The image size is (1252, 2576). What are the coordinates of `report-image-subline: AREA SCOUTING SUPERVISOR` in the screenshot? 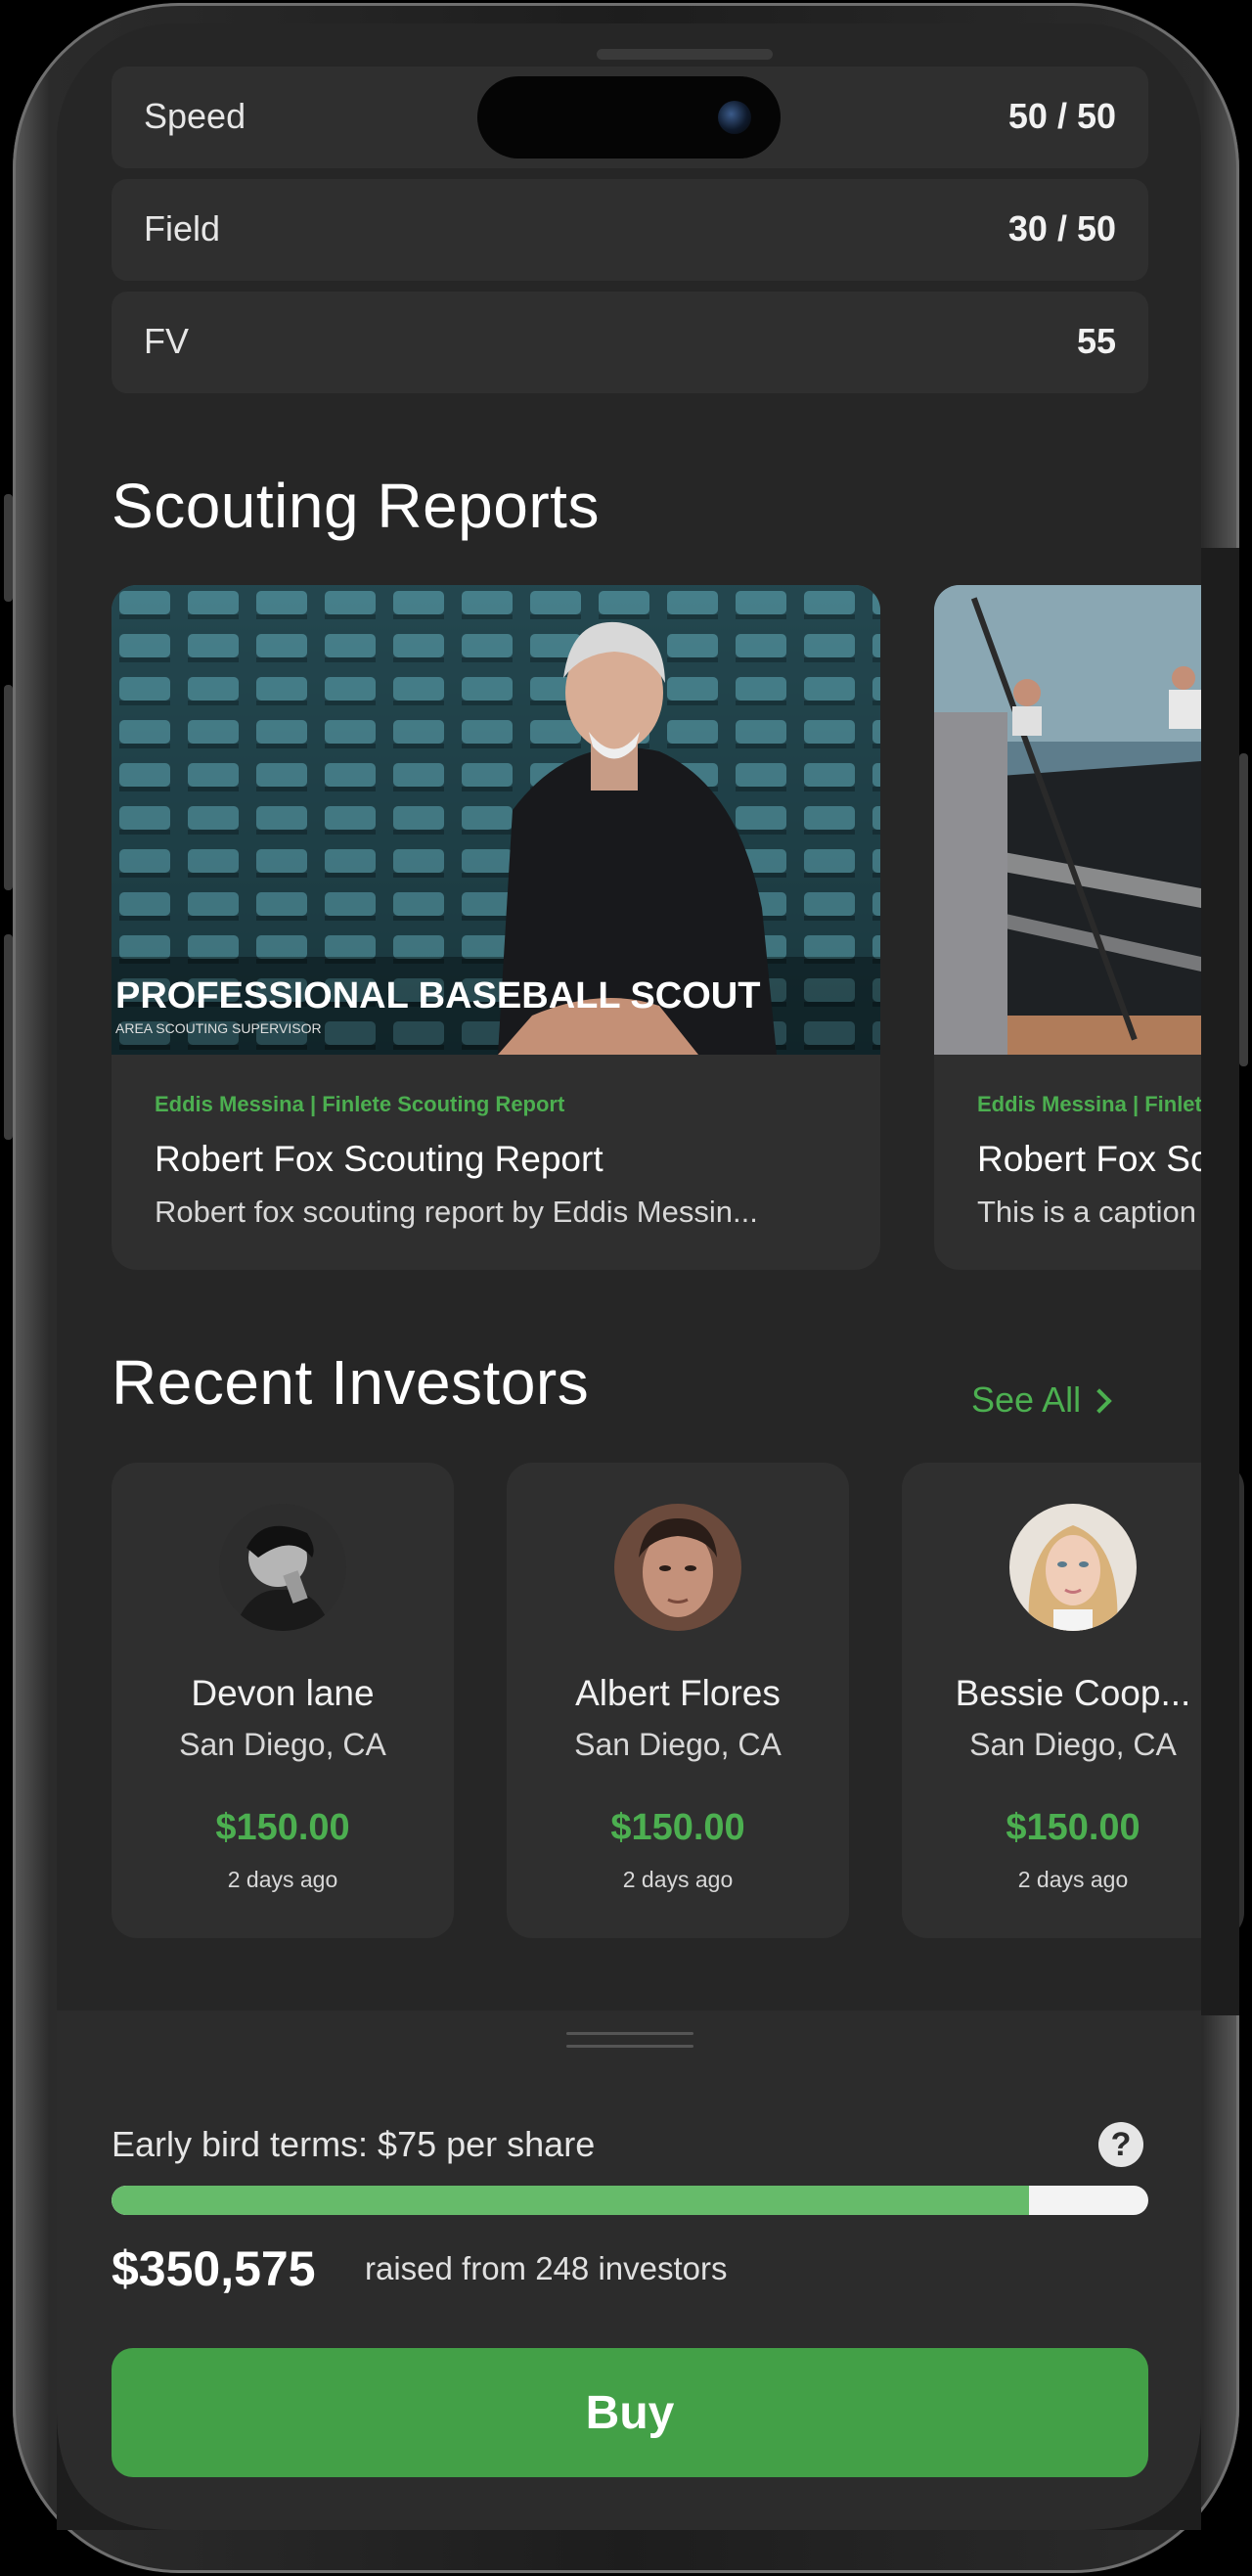 It's located at (218, 1028).